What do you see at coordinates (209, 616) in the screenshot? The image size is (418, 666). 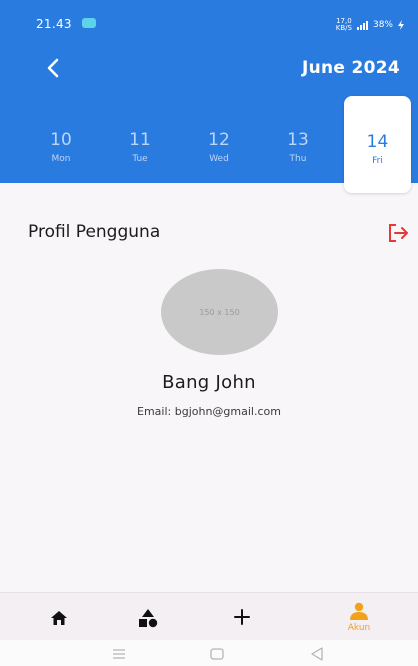 I see `bottom-nav: Akun` at bounding box center [209, 616].